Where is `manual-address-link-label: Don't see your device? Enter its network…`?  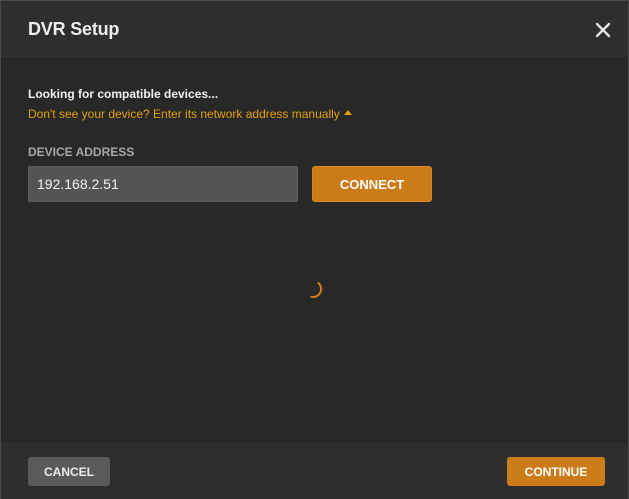
manual-address-link-label: Don't see your device? Enter its network… is located at coordinates (184, 114).